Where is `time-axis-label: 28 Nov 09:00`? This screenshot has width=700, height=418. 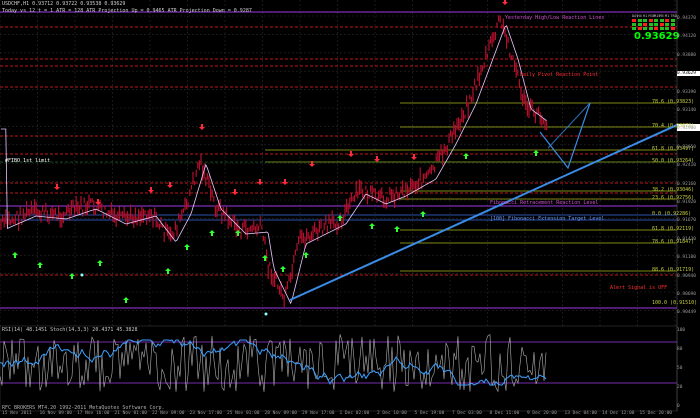 time-axis-label: 28 Nov 09:00 is located at coordinates (281, 413).